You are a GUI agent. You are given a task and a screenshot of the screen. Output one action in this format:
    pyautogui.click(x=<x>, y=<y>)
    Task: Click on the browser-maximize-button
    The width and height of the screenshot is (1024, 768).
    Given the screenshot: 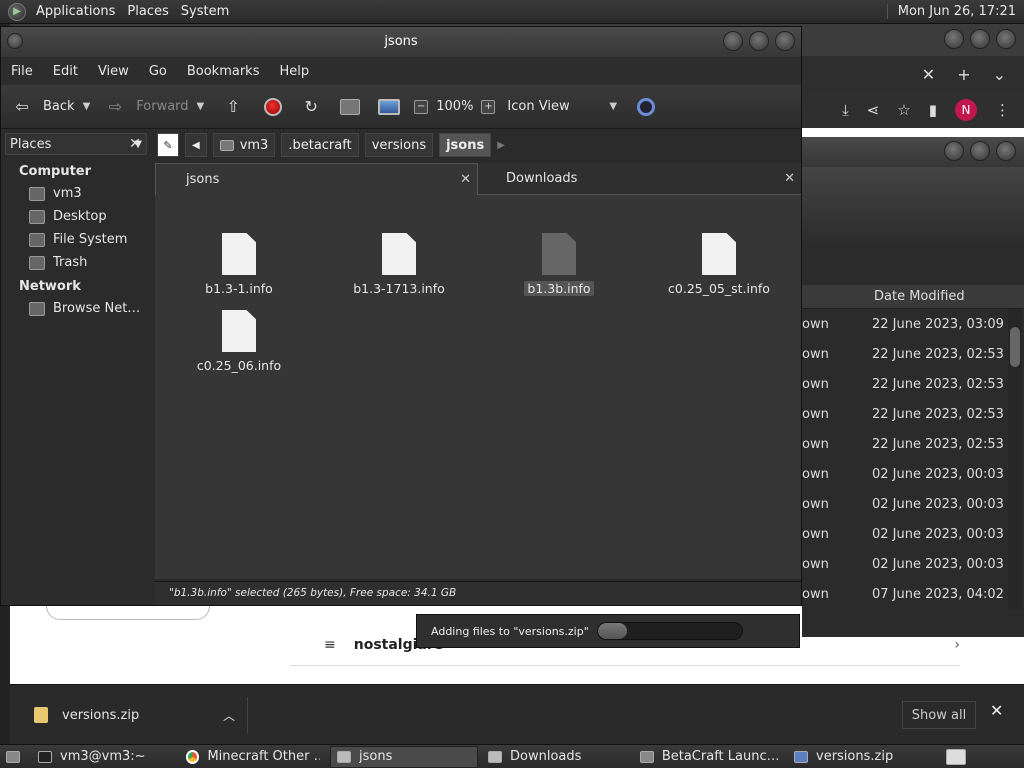 What is the action you would take?
    pyautogui.click(x=980, y=39)
    